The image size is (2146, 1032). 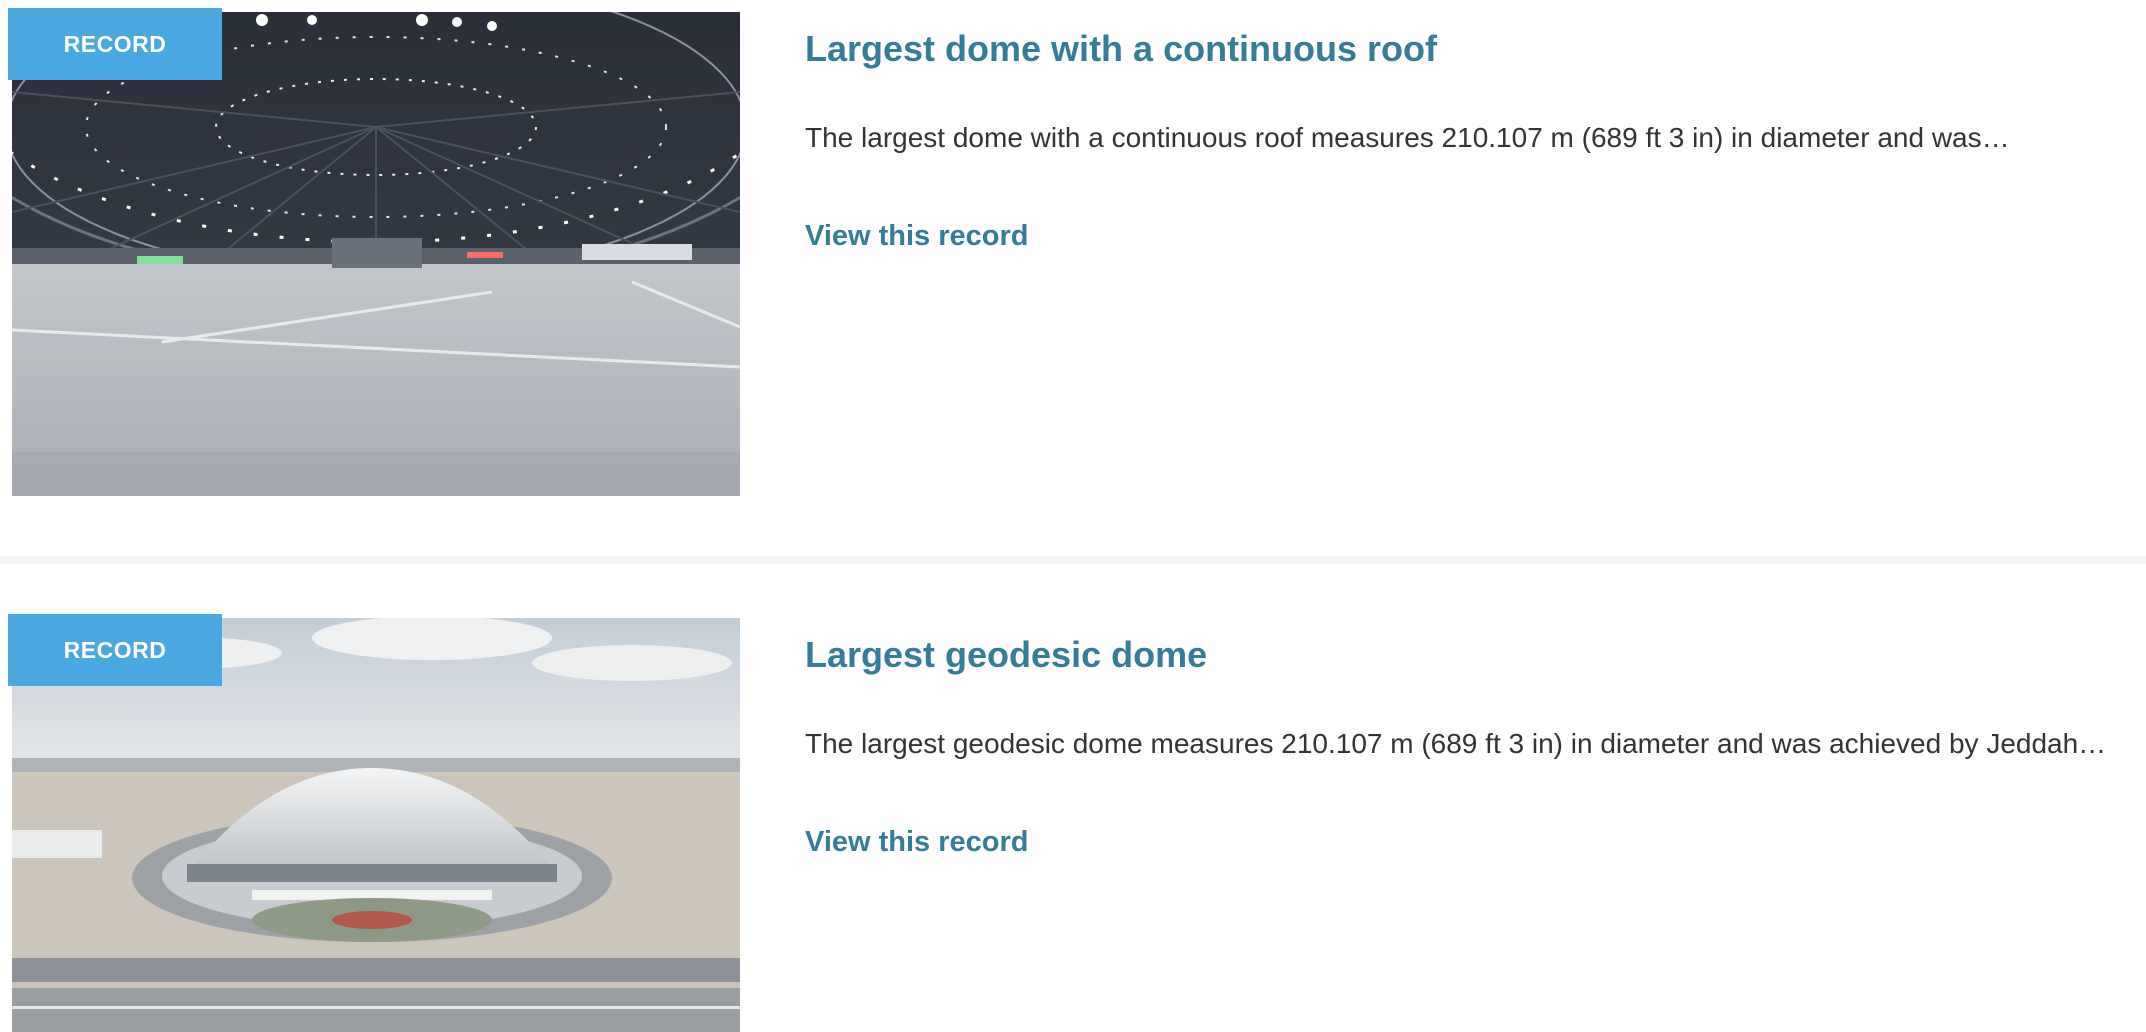 What do you see at coordinates (1073, 560) in the screenshot?
I see `card-divider` at bounding box center [1073, 560].